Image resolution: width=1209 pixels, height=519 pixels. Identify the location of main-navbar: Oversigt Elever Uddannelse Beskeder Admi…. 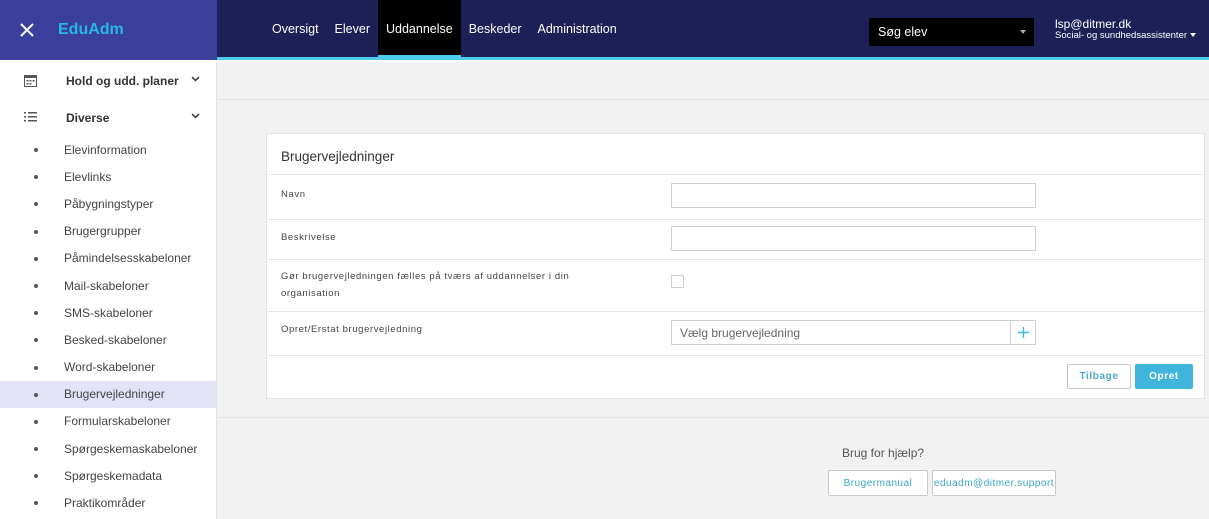
(713, 30).